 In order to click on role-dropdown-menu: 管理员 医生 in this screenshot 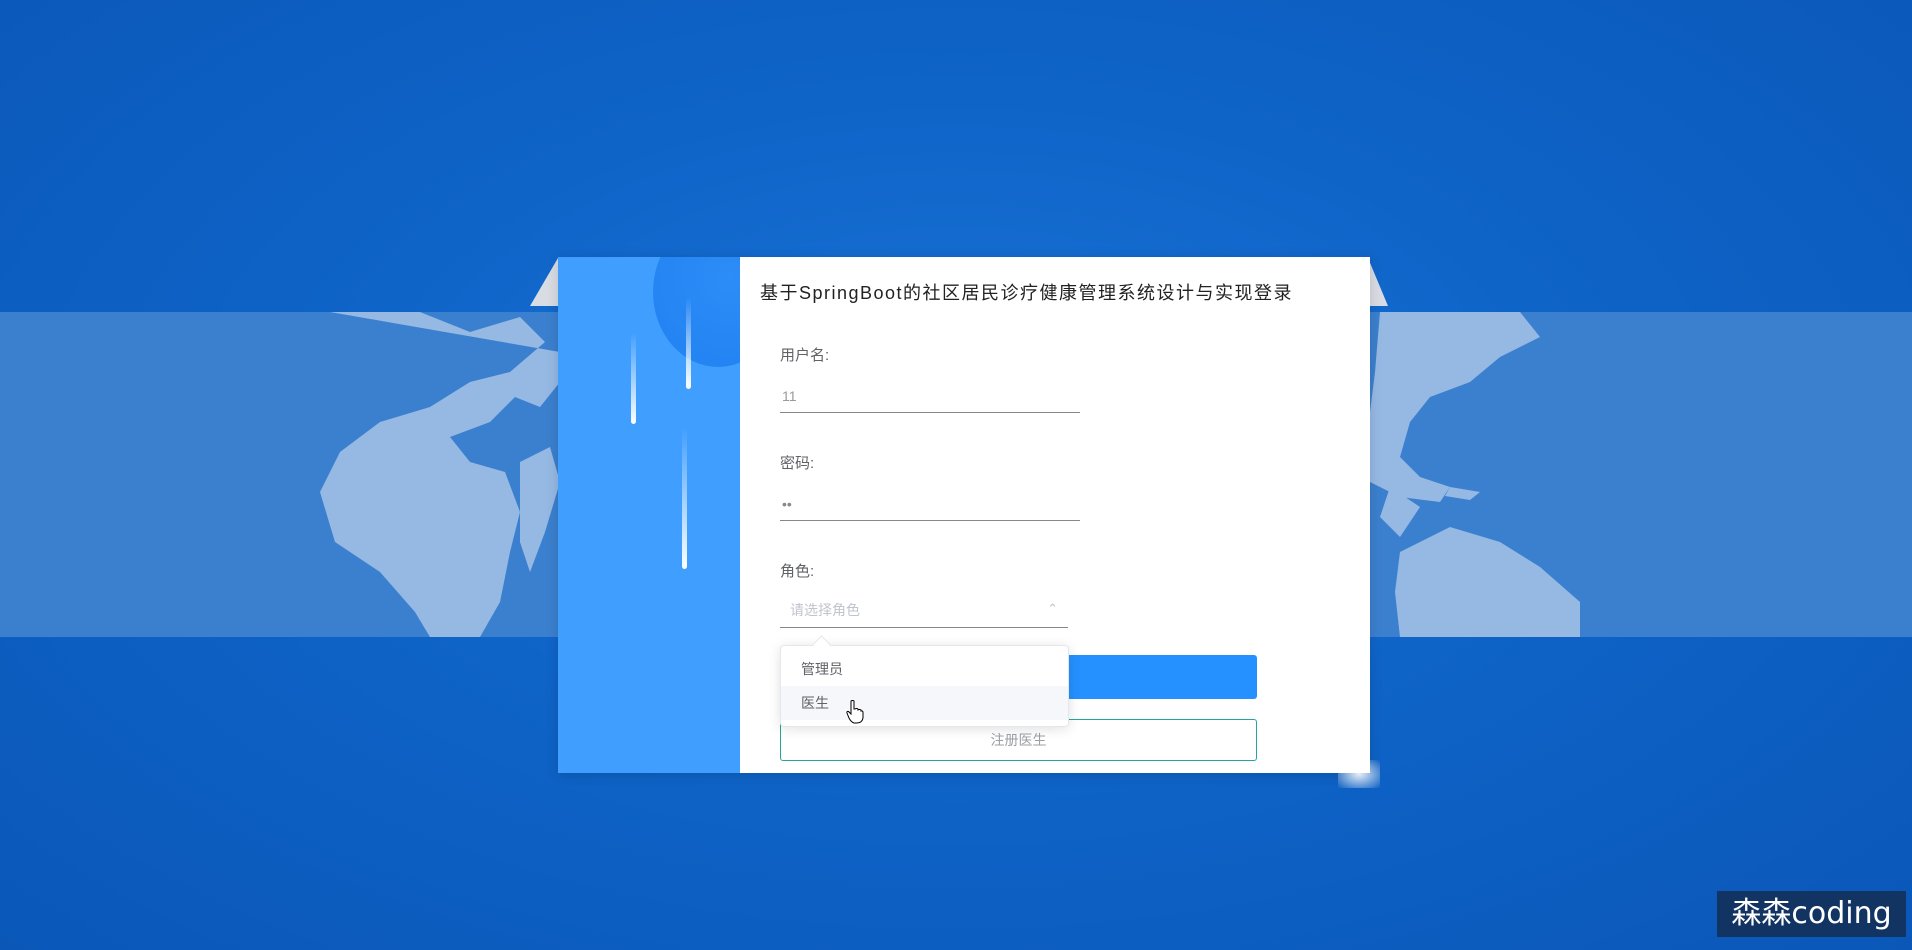, I will do `click(924, 686)`.